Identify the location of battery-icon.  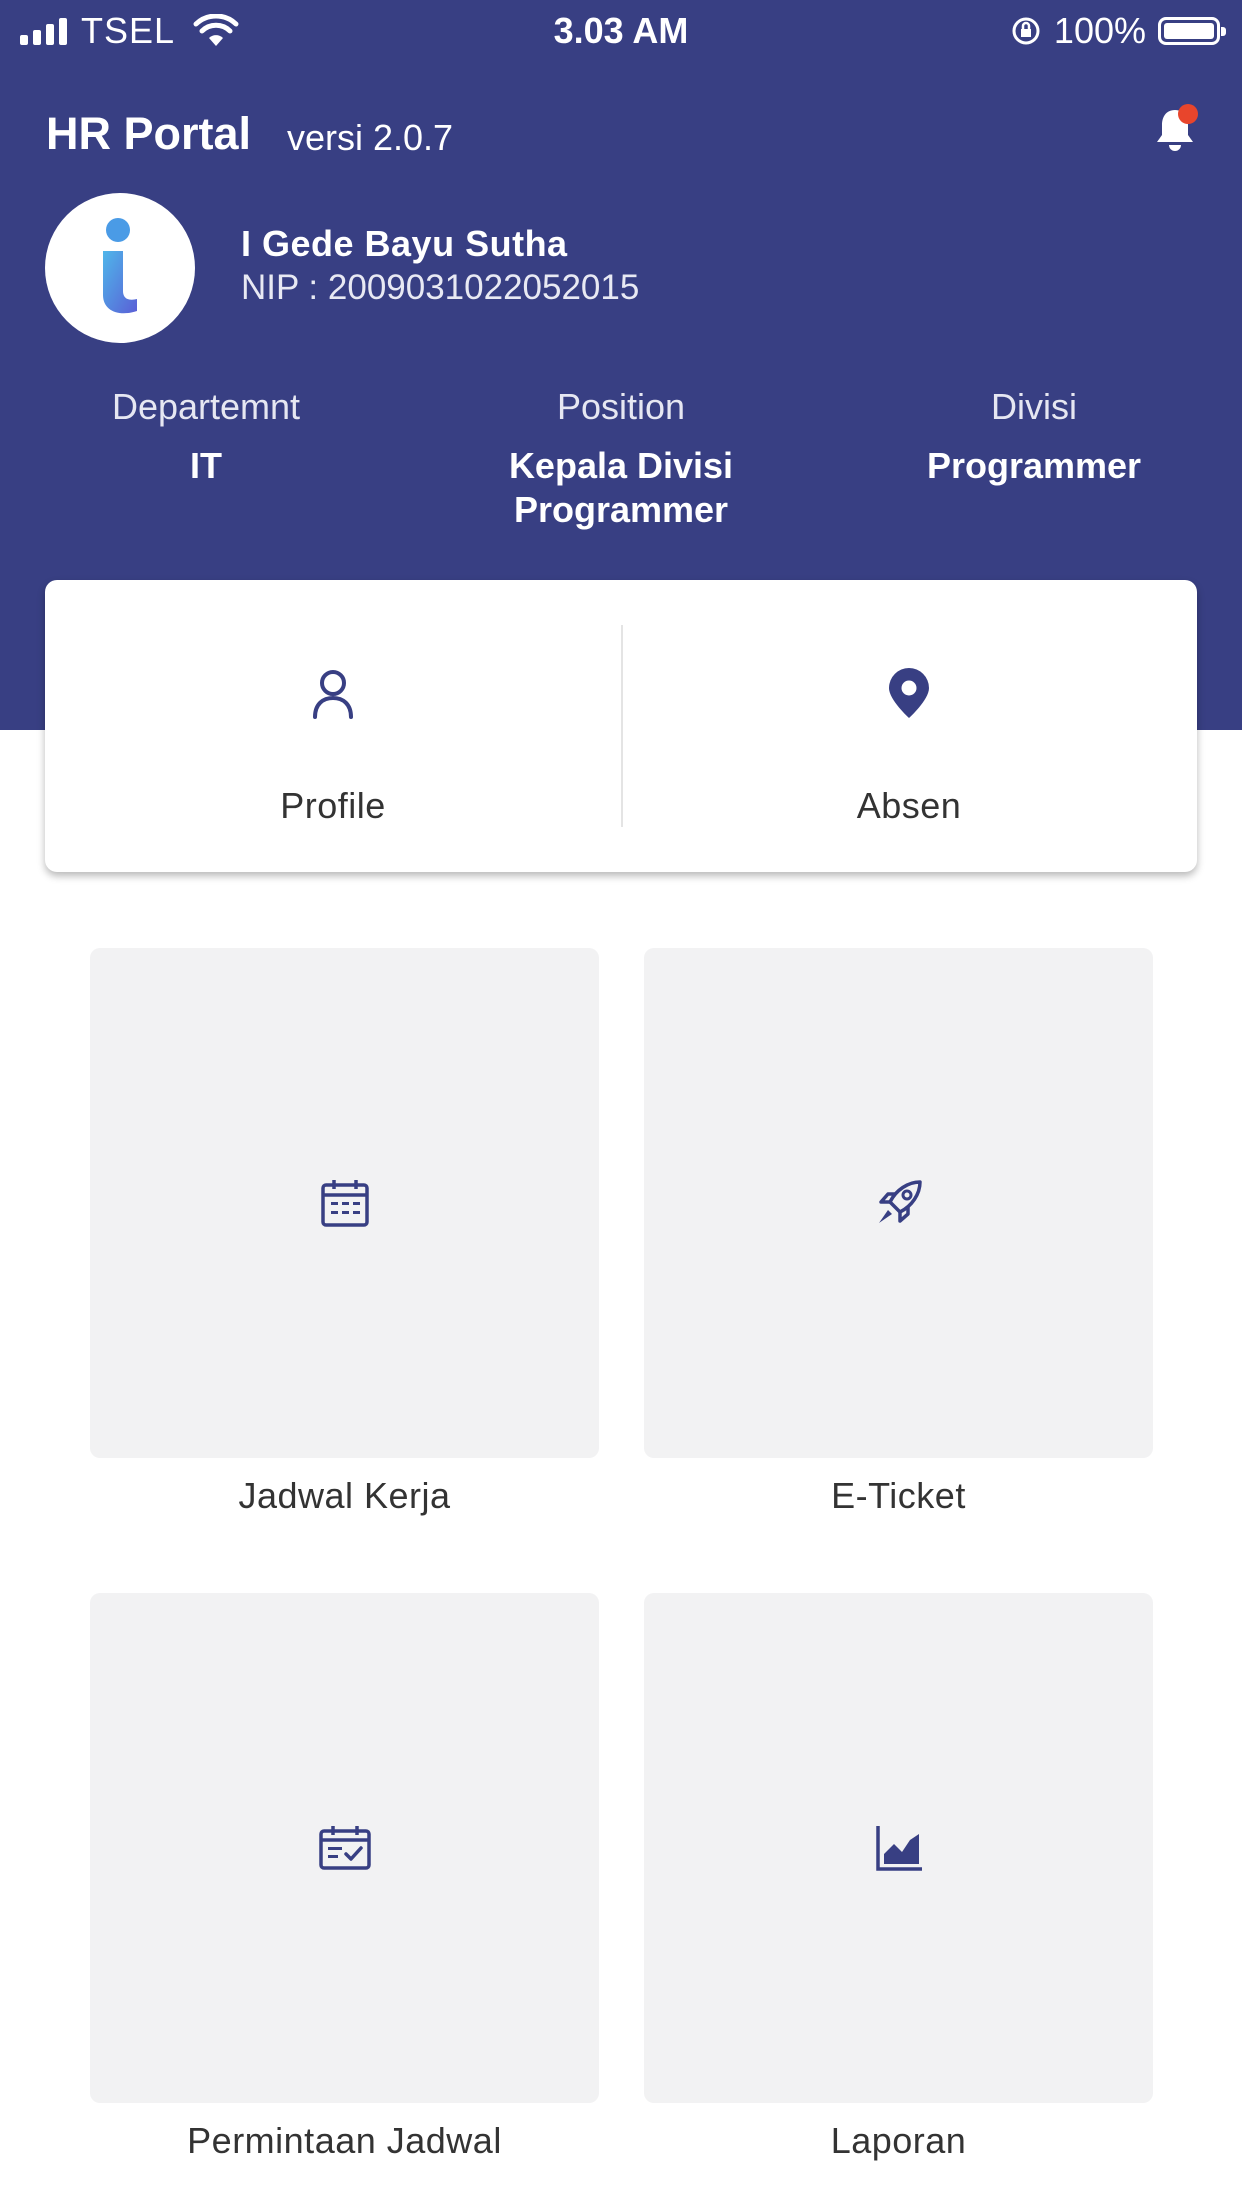
(1192, 31).